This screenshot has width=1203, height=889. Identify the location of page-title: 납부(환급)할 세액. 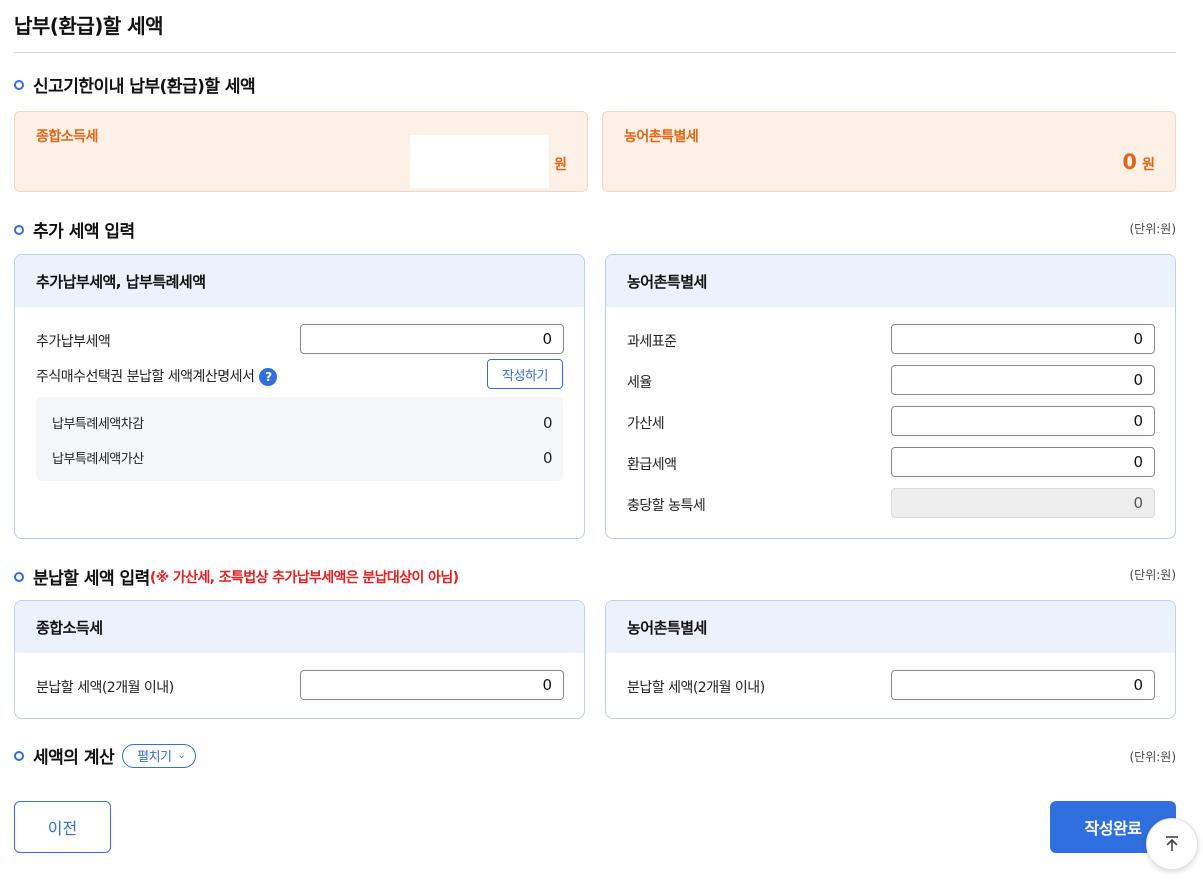
(89, 26).